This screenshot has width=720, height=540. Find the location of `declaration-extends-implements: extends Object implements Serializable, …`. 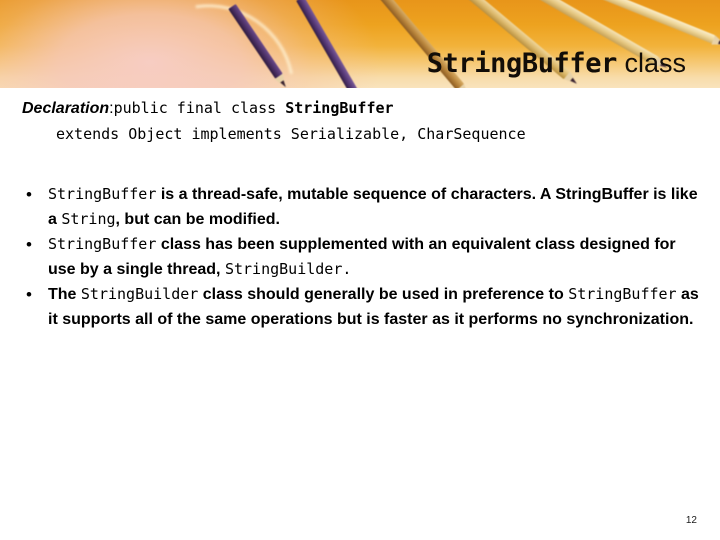

declaration-extends-implements: extends Object implements Serializable, … is located at coordinates (291, 134).